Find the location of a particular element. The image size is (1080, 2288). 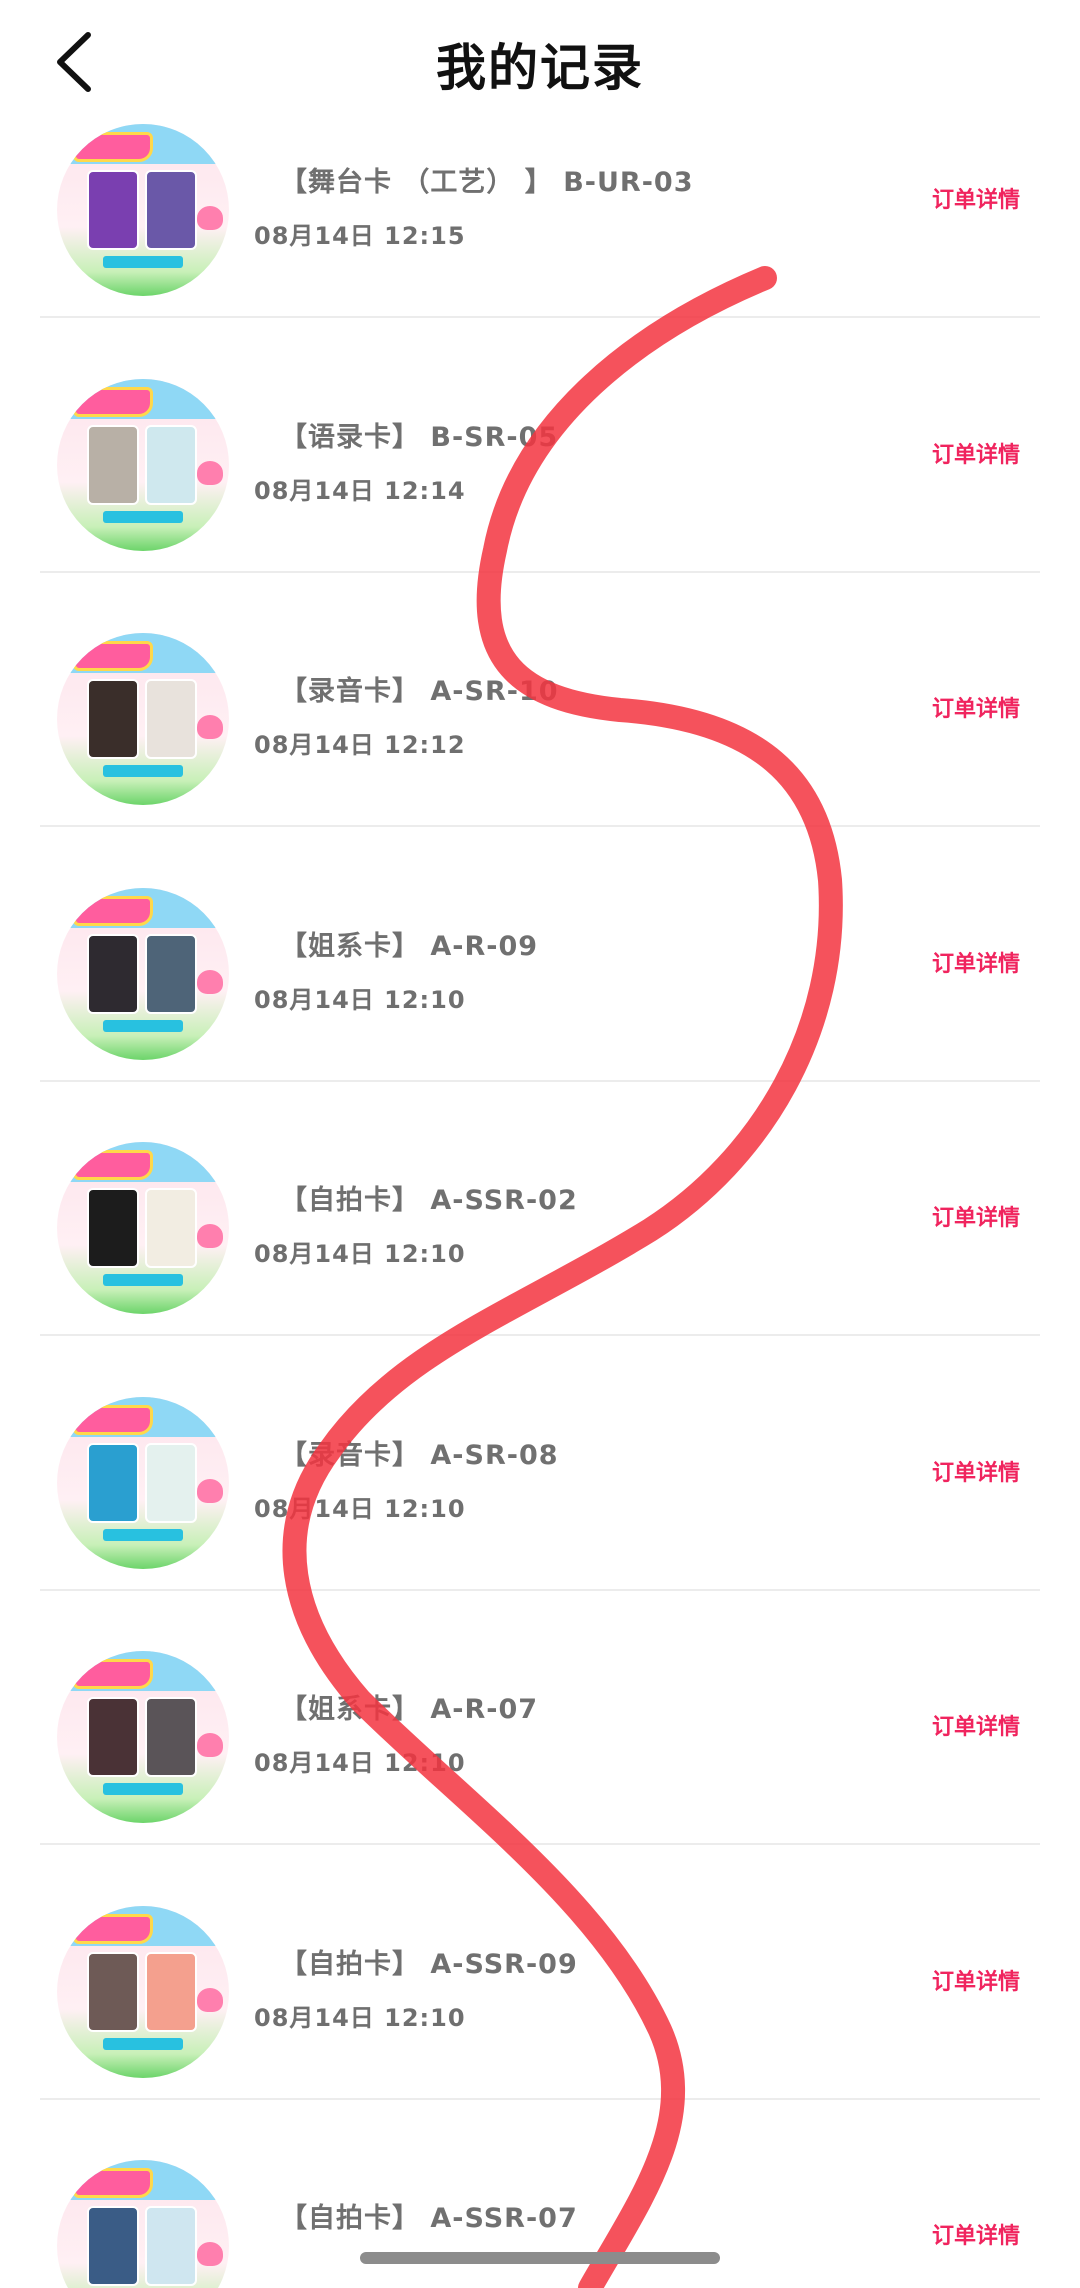

record-row: 【语录卡】 B-SR-05 08月14日 12:14 订单详情 is located at coordinates (540, 446).